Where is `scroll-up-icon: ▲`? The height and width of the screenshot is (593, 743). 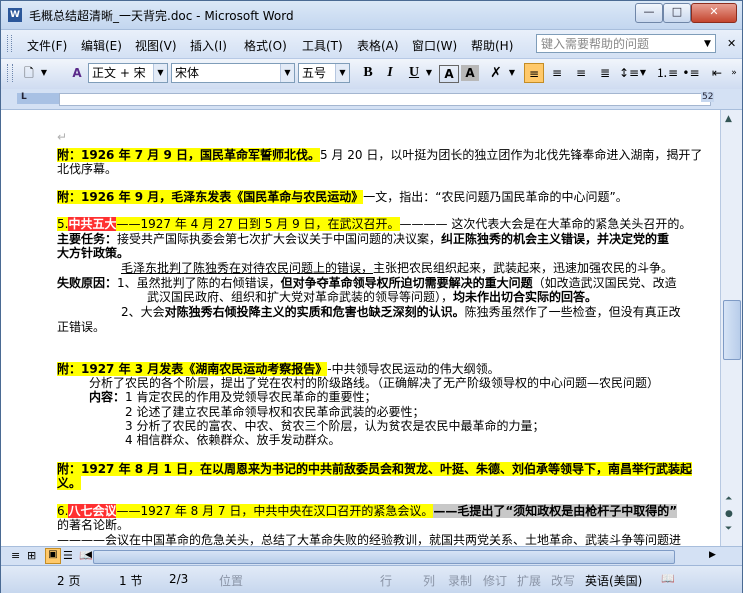
scroll-up-icon: ▲ is located at coordinates (728, 119).